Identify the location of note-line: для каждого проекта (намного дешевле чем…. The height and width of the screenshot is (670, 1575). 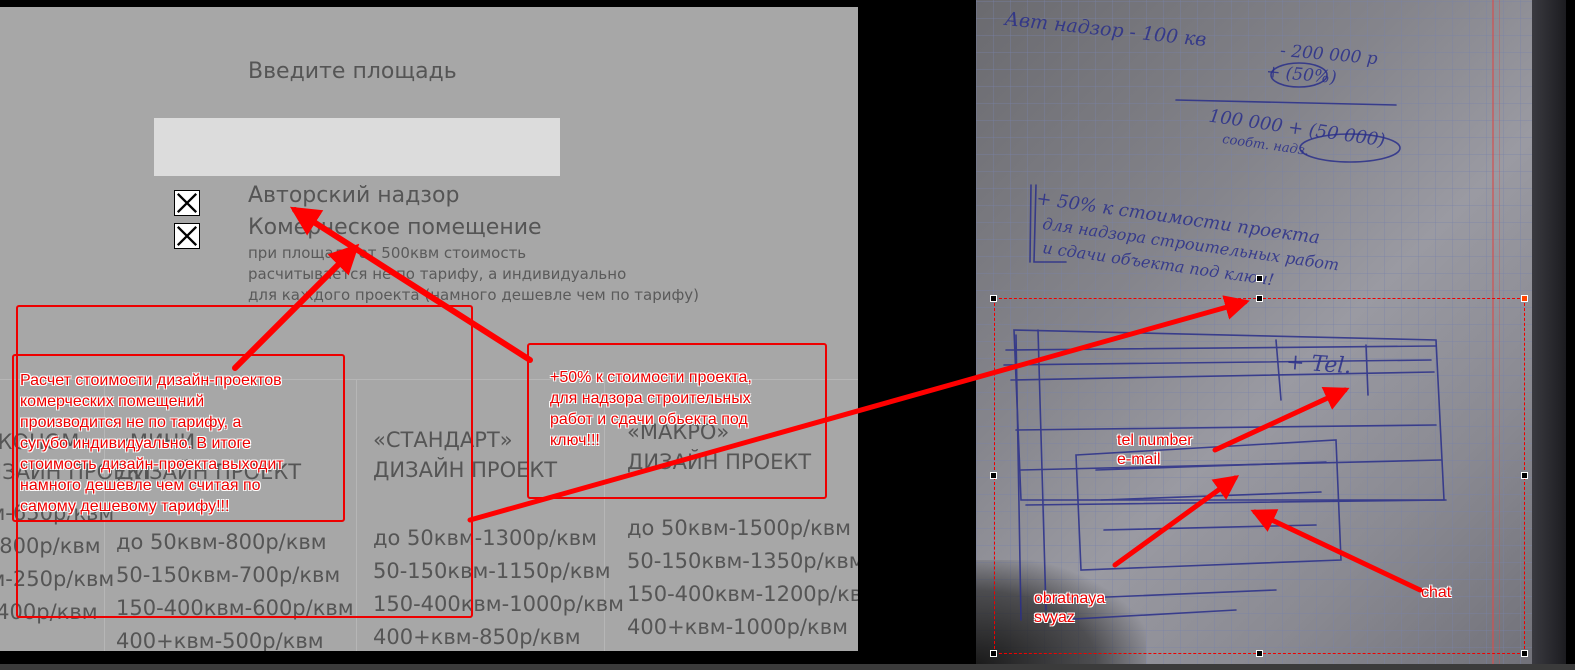
(474, 295).